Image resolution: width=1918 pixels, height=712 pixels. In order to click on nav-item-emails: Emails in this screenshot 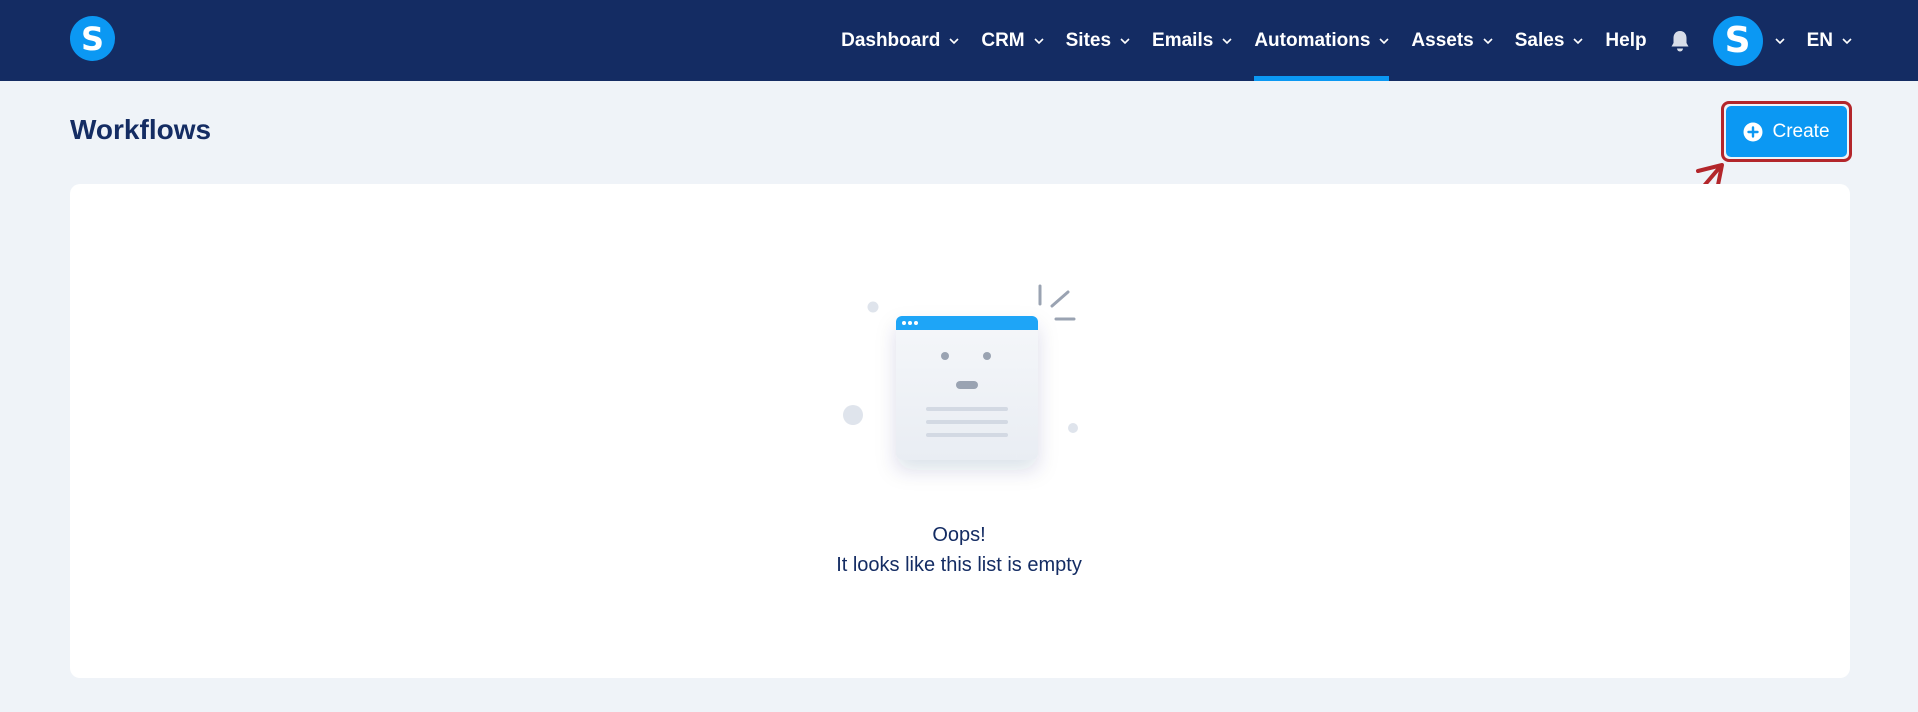, I will do `click(1192, 40)`.